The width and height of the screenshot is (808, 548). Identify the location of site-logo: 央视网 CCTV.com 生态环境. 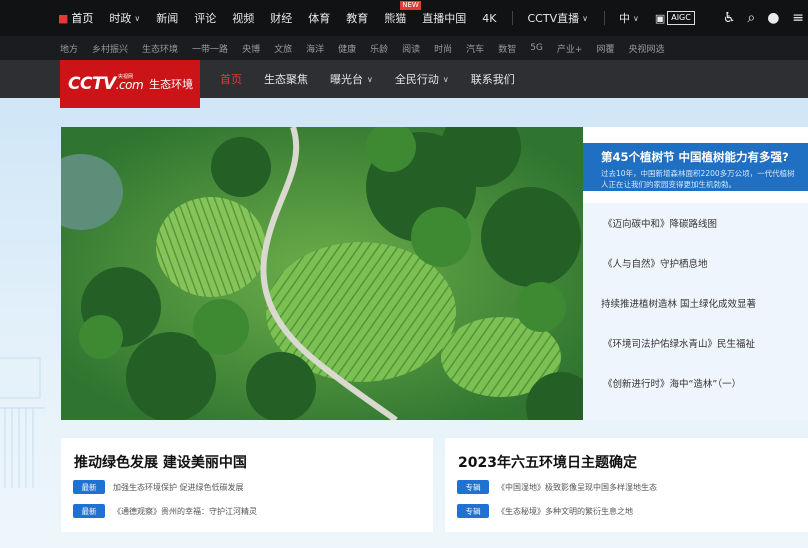
(130, 84).